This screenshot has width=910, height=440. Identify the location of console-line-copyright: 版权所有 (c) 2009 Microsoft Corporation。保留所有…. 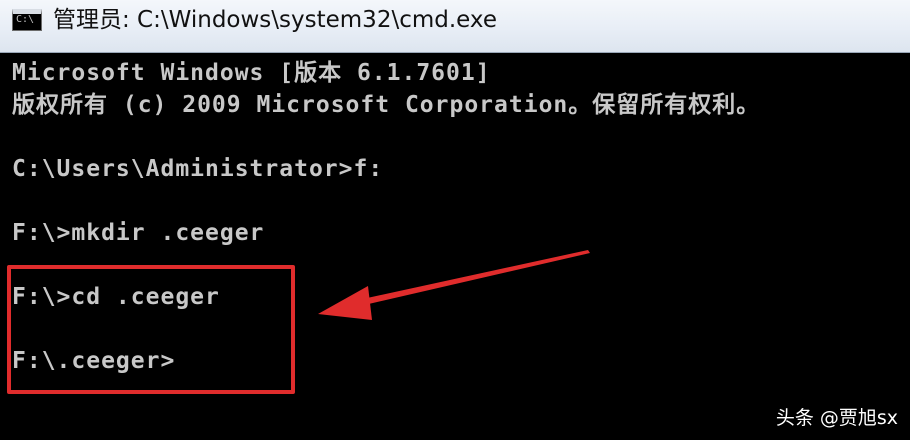
(386, 105).